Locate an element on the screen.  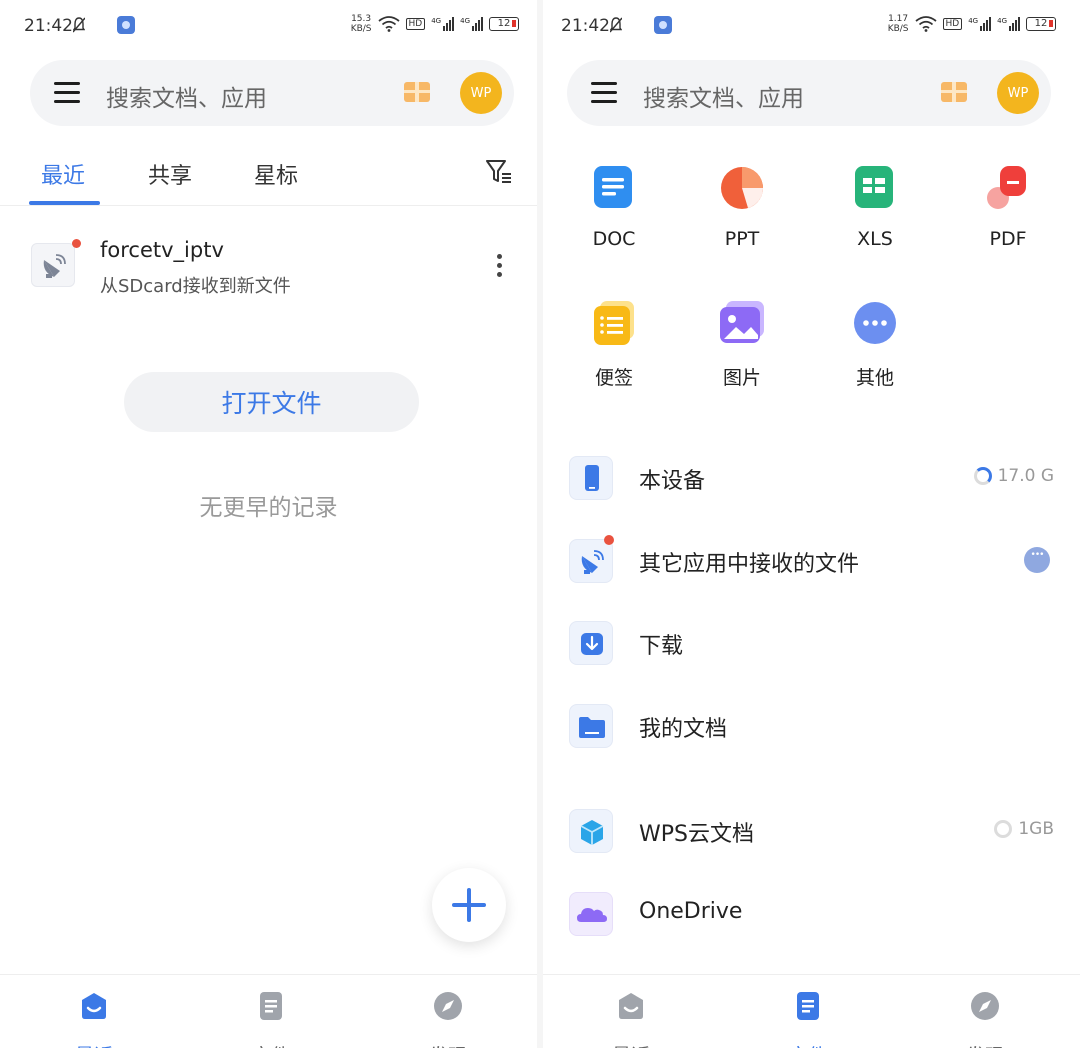
type-label: 图片 is located at coordinates (741, 378).